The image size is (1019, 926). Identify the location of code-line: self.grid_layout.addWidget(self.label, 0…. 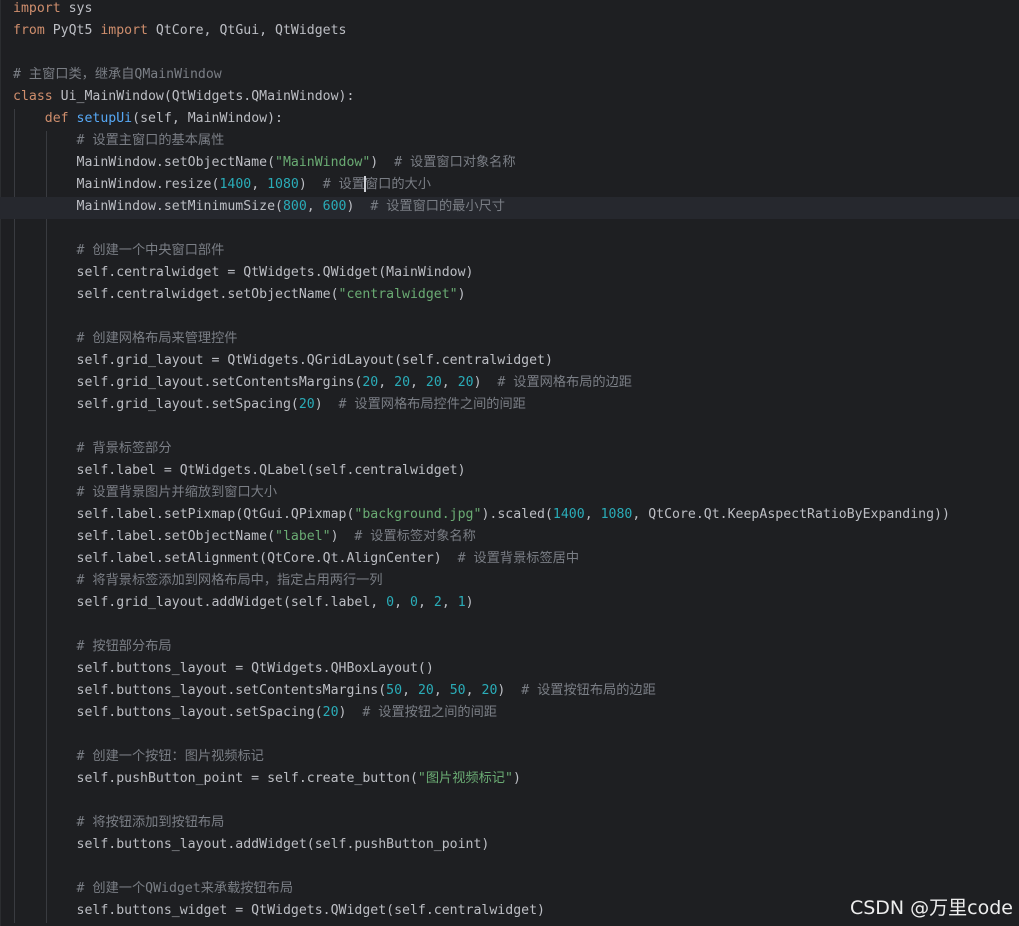
(243, 604).